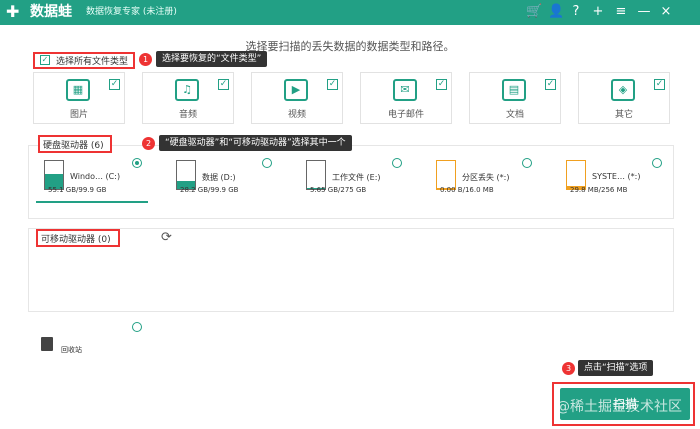  What do you see at coordinates (534, 12) in the screenshot?
I see `cart-icon: 🛒` at bounding box center [534, 12].